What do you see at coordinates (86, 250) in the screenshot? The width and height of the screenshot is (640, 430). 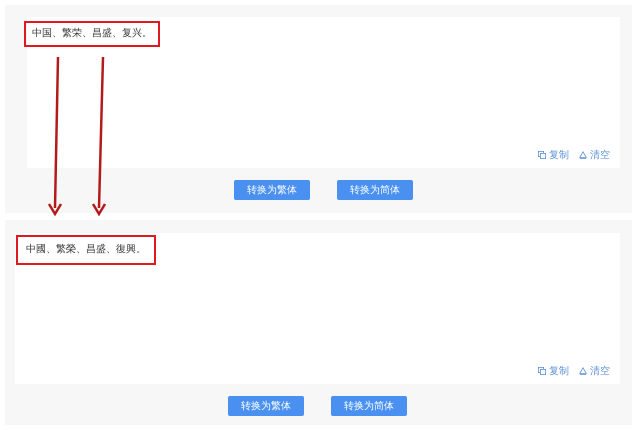 I see `highlighted-text: 中國、繁榮、昌盛、復興。` at bounding box center [86, 250].